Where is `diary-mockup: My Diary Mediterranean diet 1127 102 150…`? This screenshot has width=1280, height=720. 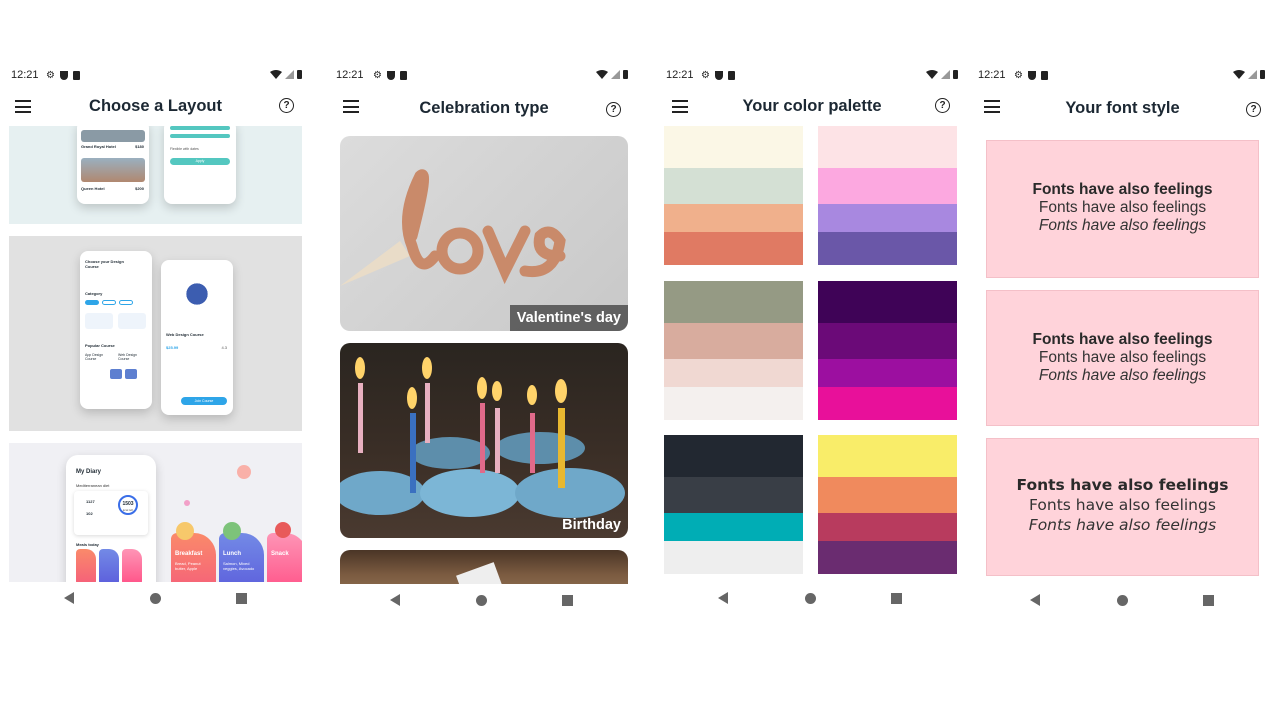
diary-mockup: My Diary Mediterranean diet 1127 102 150… is located at coordinates (111, 518).